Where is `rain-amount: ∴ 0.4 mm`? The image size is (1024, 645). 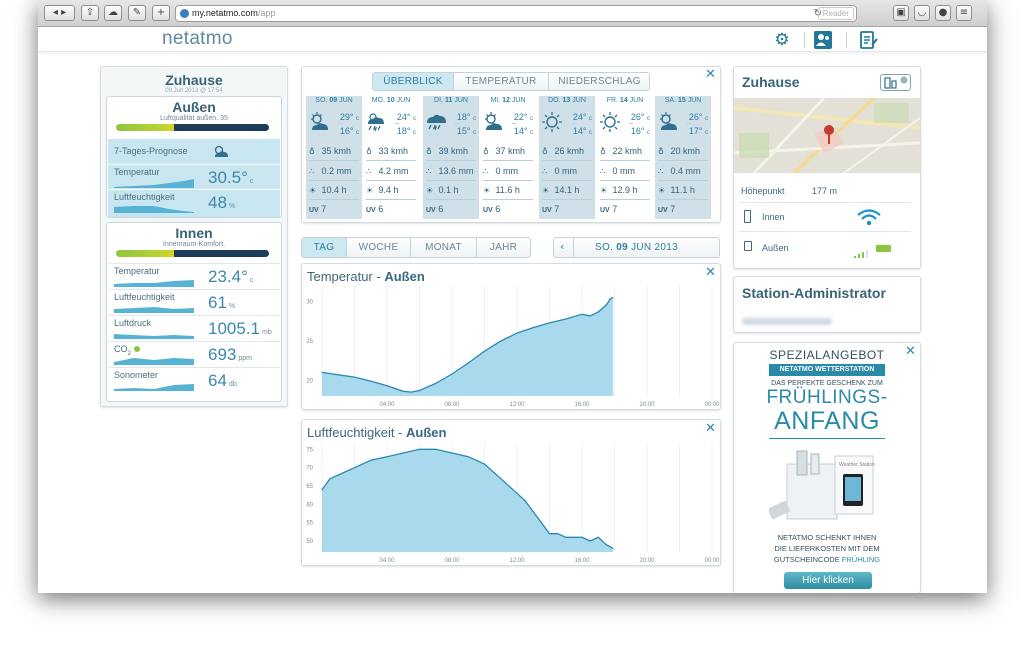 rain-amount: ∴ 0.4 mm is located at coordinates (679, 171).